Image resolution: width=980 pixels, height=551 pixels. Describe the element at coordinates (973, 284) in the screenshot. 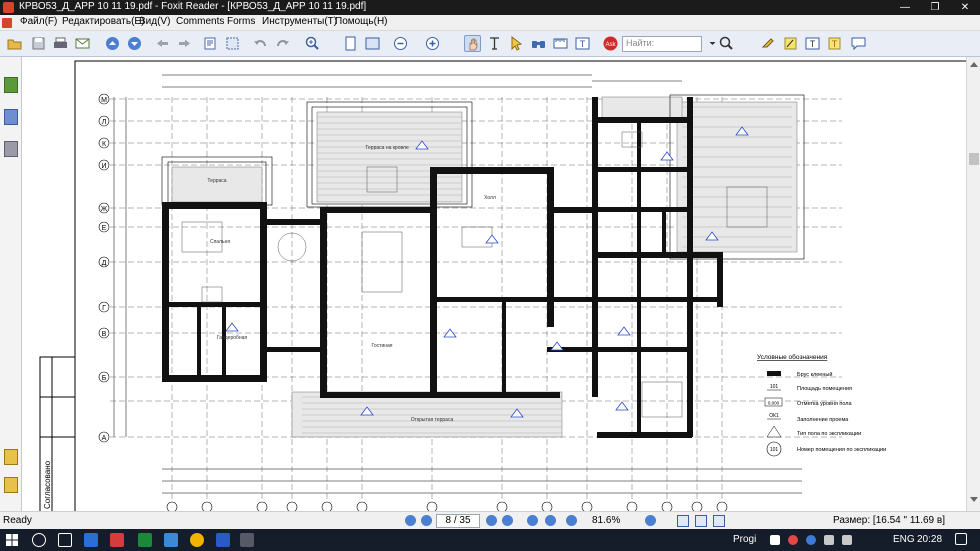

I see `vertical-scrollbar` at that location.